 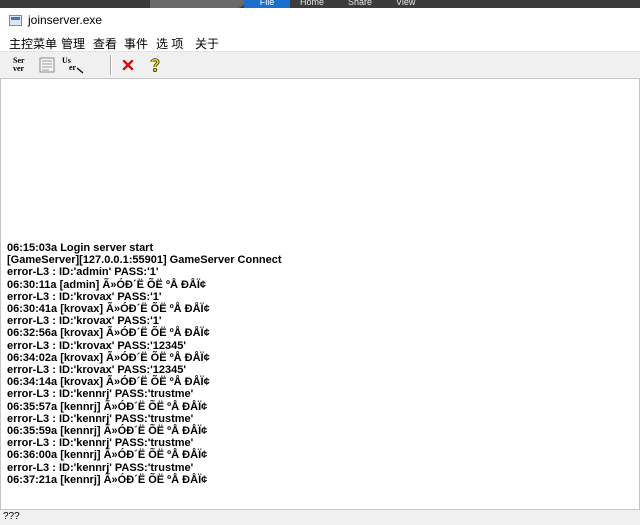 I want to click on help-icon, so click(x=155, y=65).